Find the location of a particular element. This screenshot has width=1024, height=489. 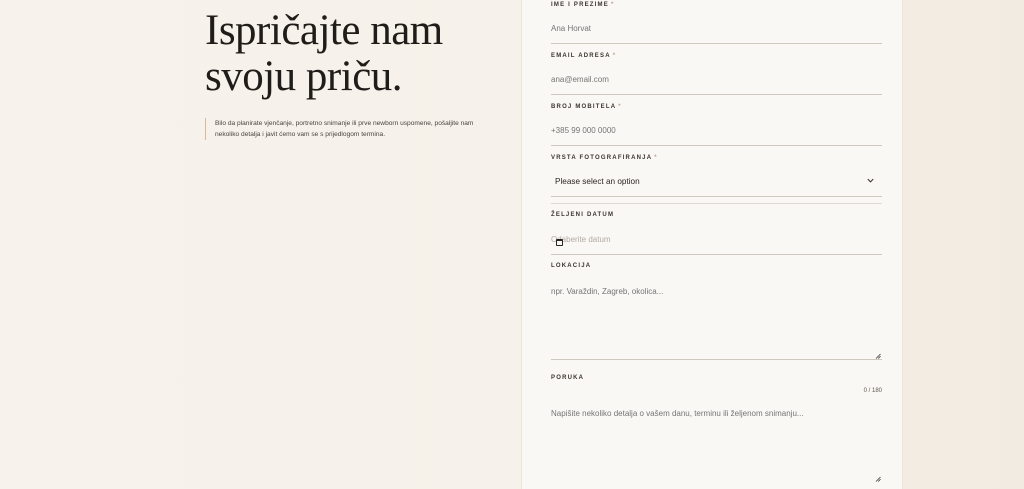

email-field-group: EMAIL ADRESA * is located at coordinates (716, 74).